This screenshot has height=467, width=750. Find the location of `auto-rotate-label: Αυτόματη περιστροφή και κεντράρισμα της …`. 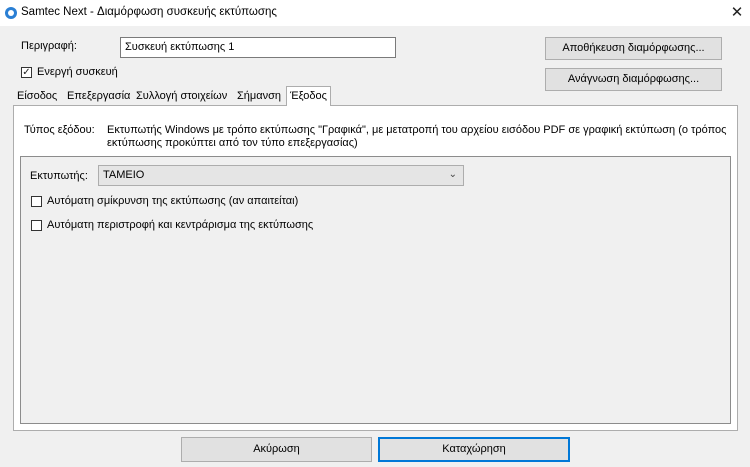

auto-rotate-label: Αυτόματη περιστροφή και κεντράρισμα της … is located at coordinates (180, 225).